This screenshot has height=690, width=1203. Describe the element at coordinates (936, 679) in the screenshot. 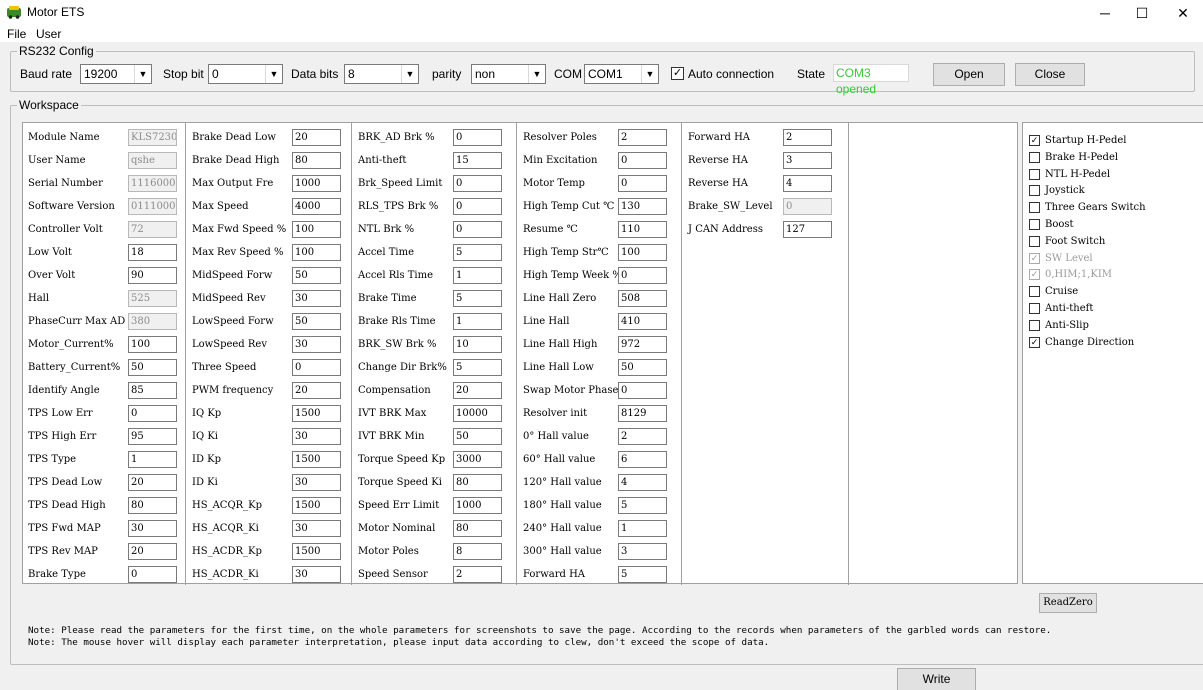

I see `write-button: Write` at that location.